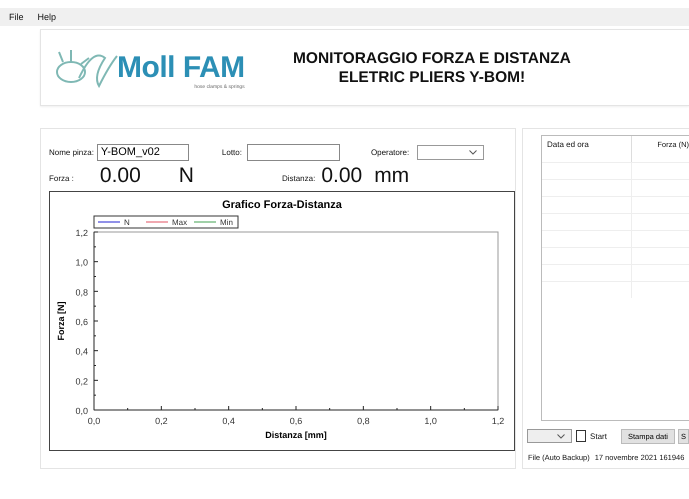 This screenshot has width=689, height=499. What do you see at coordinates (61, 321) in the screenshot?
I see `y-axis-label: Forza [N]` at bounding box center [61, 321].